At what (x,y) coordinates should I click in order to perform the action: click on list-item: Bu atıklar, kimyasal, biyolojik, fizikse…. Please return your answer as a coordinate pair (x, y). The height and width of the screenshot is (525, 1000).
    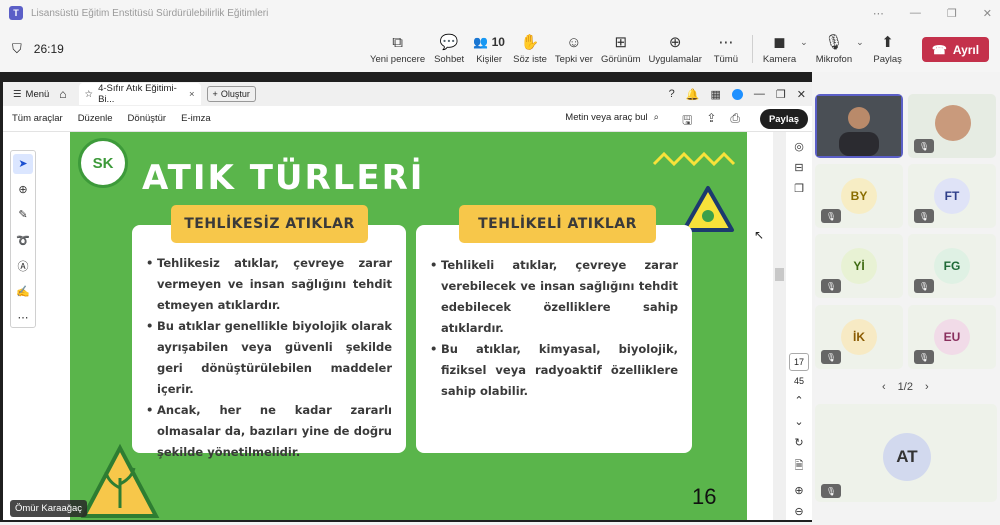
    Looking at the image, I should click on (554, 370).